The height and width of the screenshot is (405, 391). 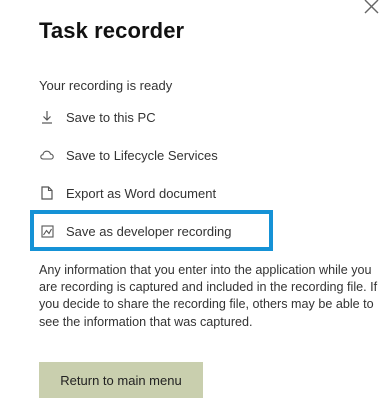 I want to click on return-to-main-menu-button: Return to main menu, so click(x=121, y=380).